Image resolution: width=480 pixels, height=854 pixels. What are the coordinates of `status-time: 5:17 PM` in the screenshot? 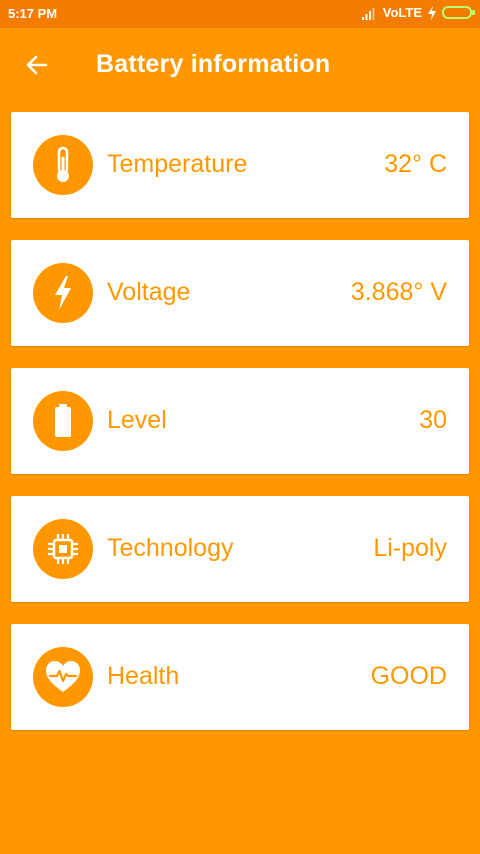 It's located at (33, 13).